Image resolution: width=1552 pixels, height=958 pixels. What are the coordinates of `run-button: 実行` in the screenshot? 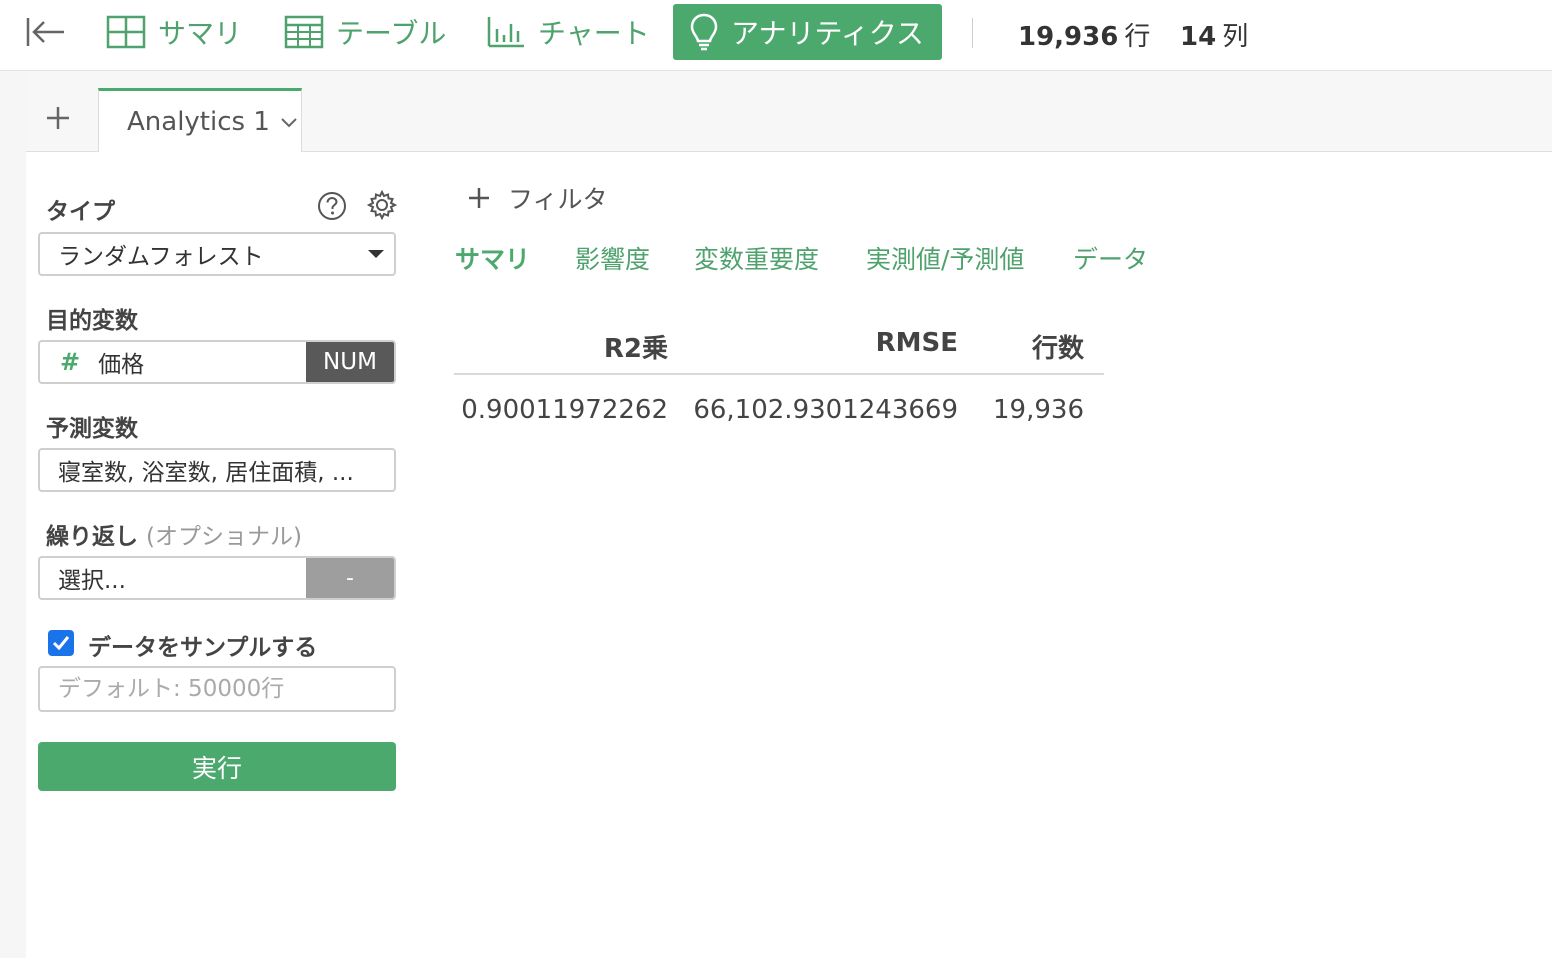 It's located at (217, 766).